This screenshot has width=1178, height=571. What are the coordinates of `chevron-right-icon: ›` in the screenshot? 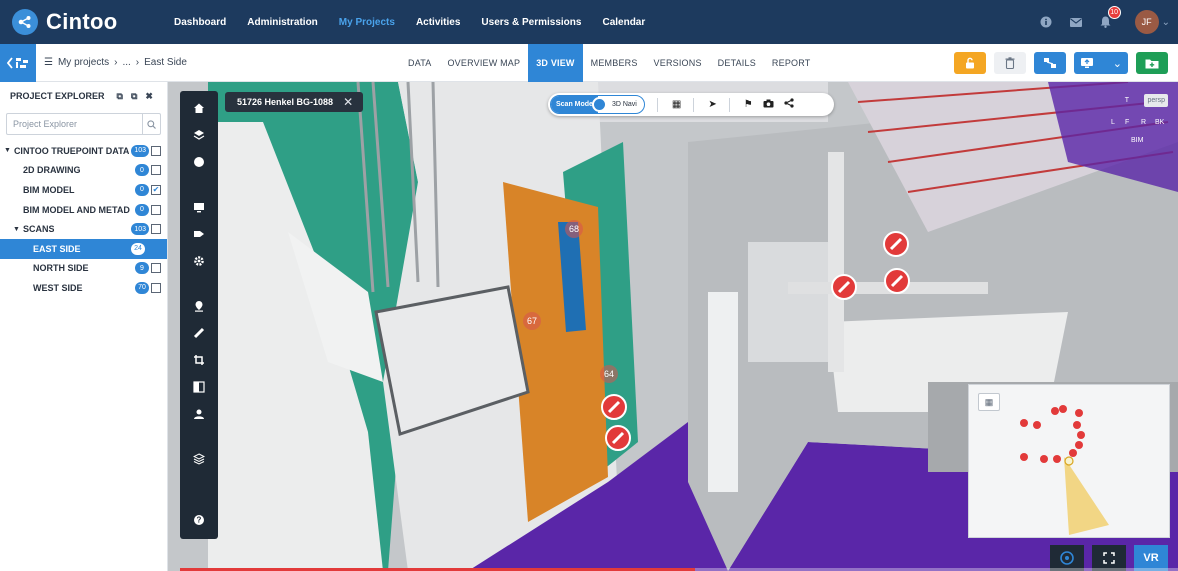 It's located at (137, 62).